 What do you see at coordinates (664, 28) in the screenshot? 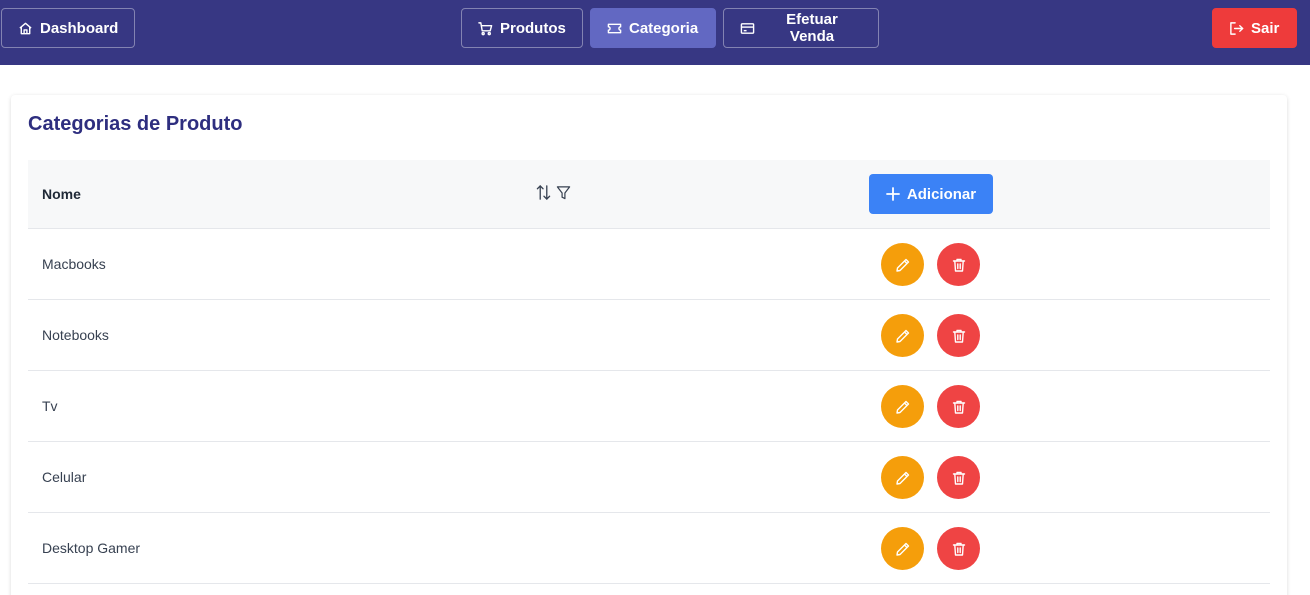
I see `categoria-label: Categoria` at bounding box center [664, 28].